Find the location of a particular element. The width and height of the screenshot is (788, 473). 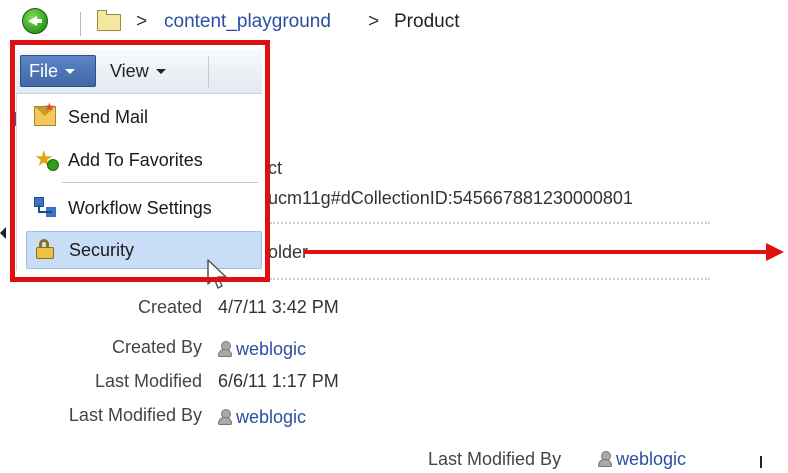

created-by-label: Created By is located at coordinates (156, 347).